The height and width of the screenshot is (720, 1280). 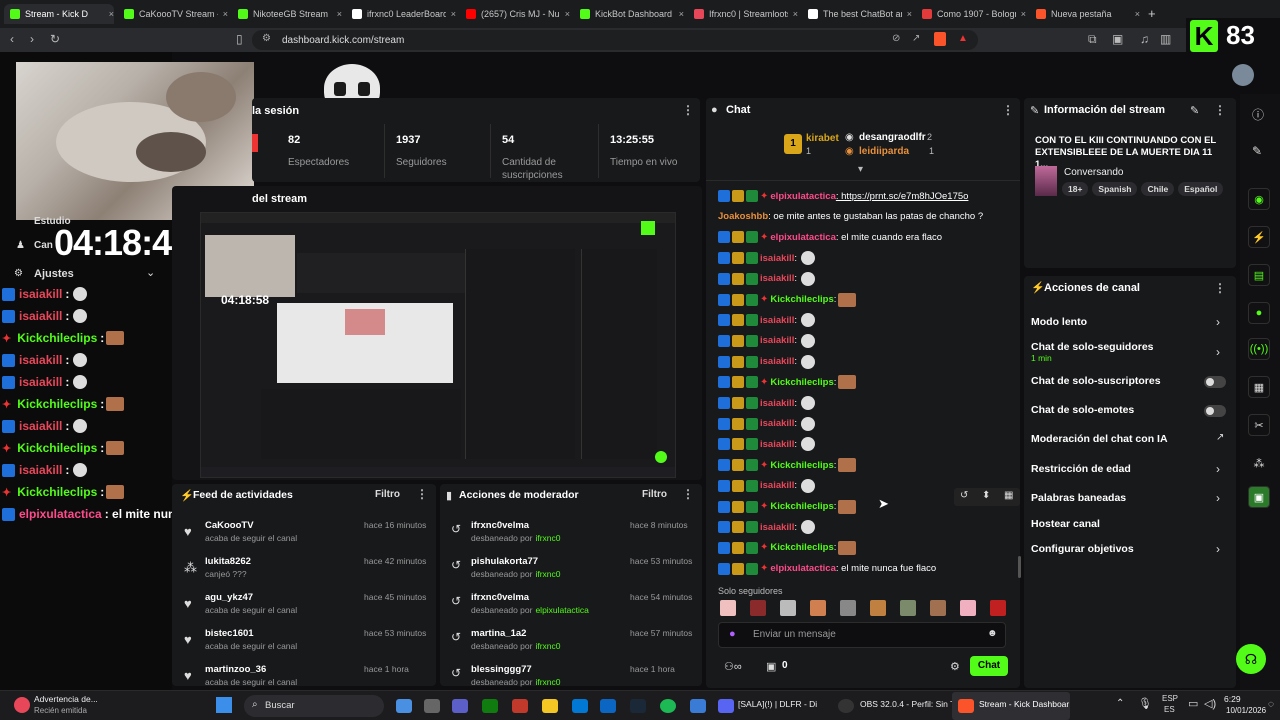 What do you see at coordinates (173, 14) in the screenshot?
I see `browser-tab: CaKoooTV Stream - W ×` at bounding box center [173, 14].